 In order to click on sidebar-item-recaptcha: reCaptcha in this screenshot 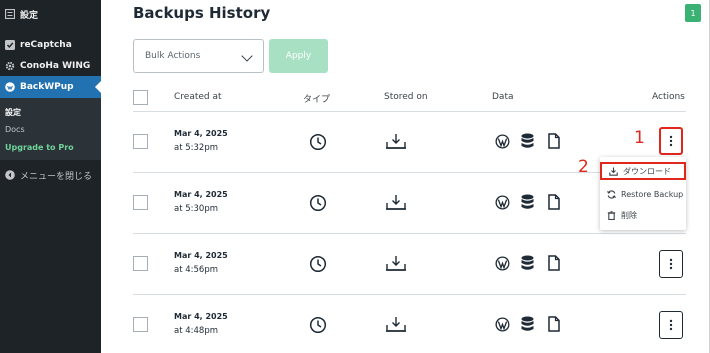, I will do `click(50, 45)`.